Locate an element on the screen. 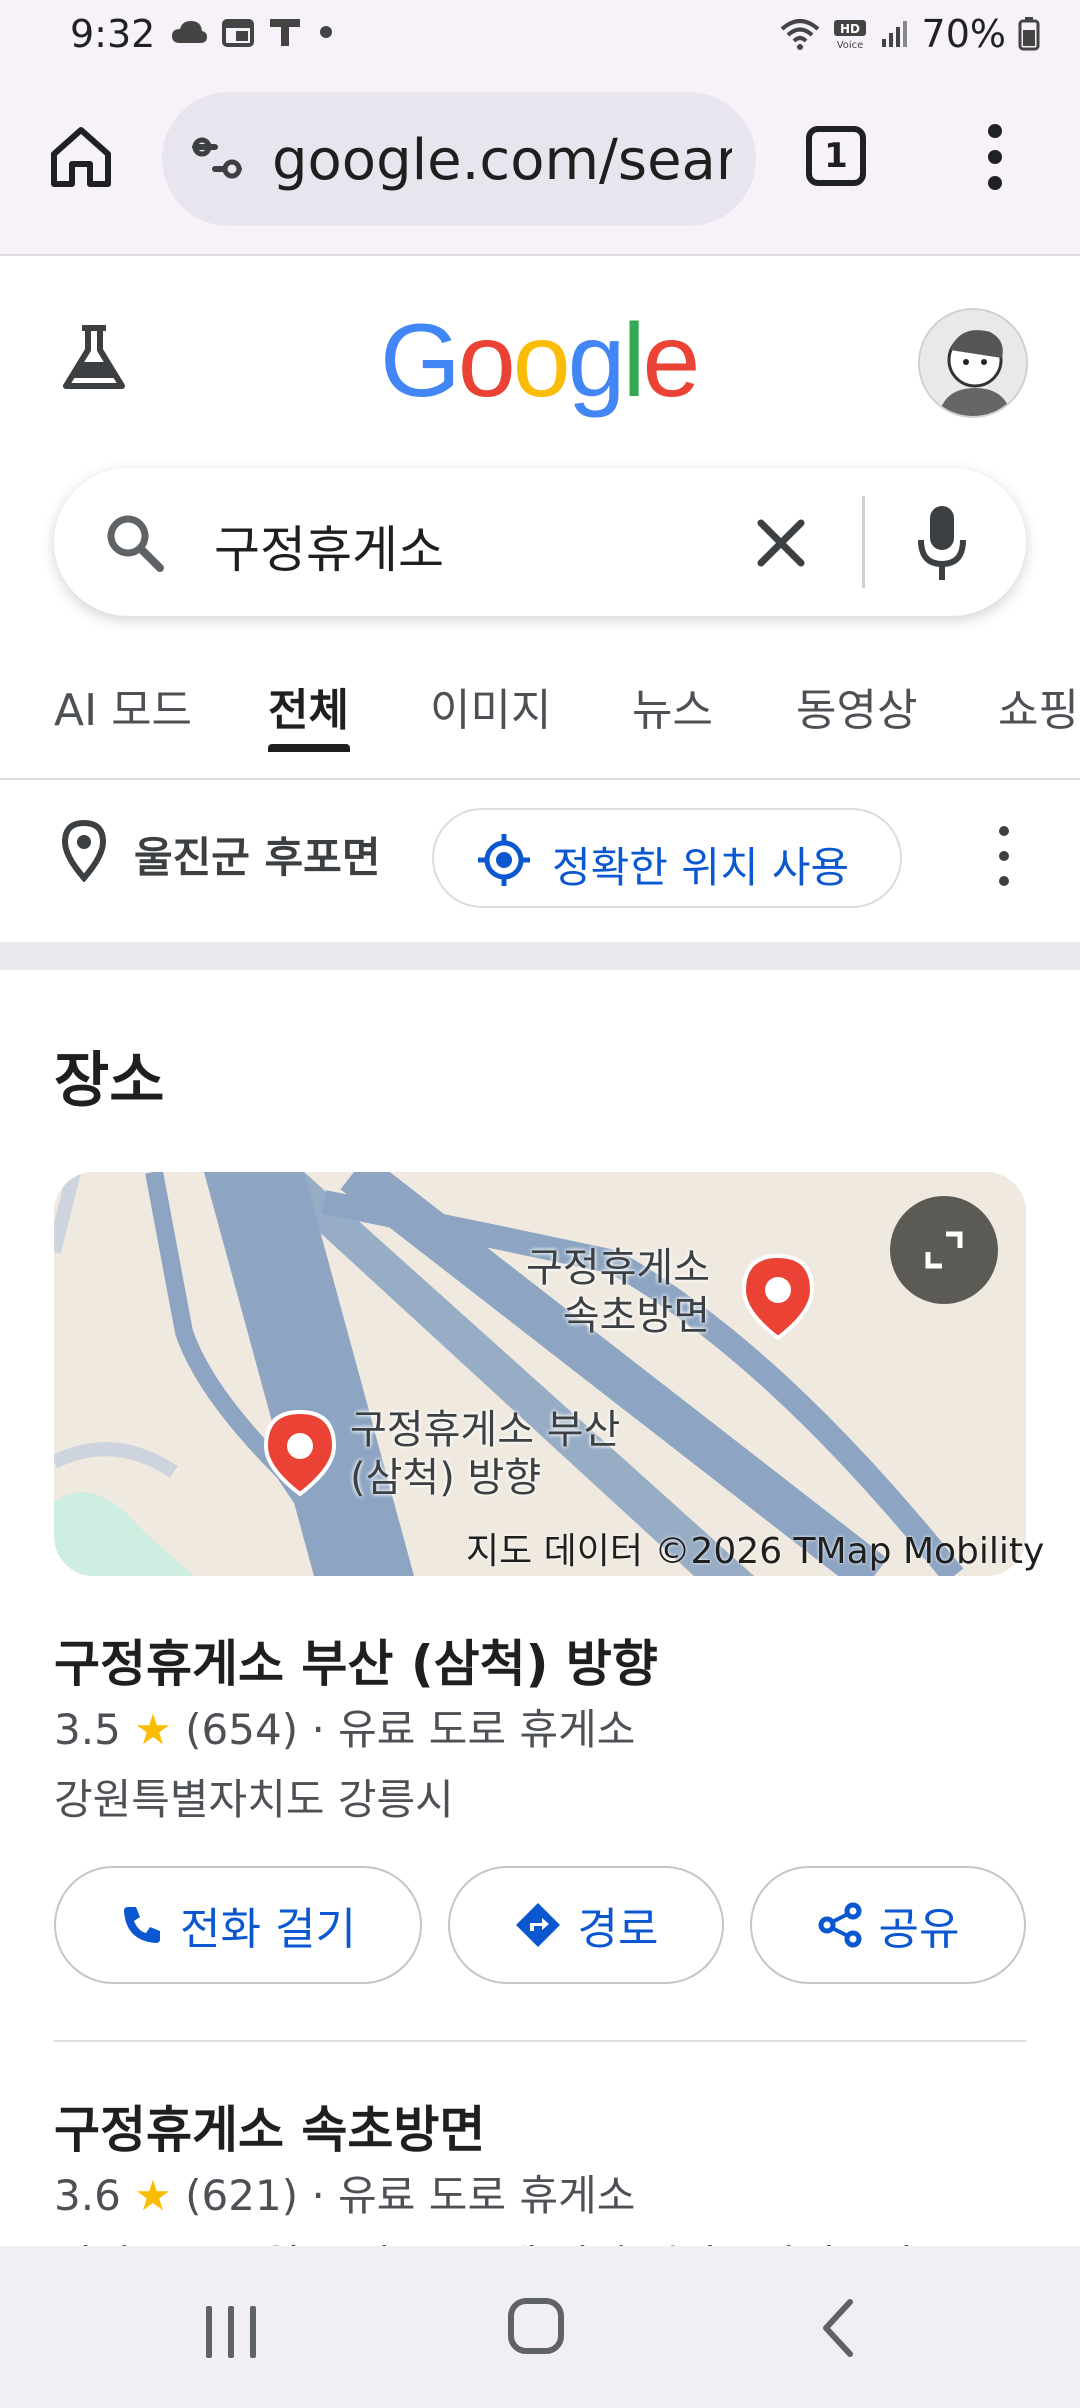 This screenshot has height=2408, width=1080. result-meta-busan: 3.5 ★ (654) · 유료 도로 휴게소 is located at coordinates (344, 1726).